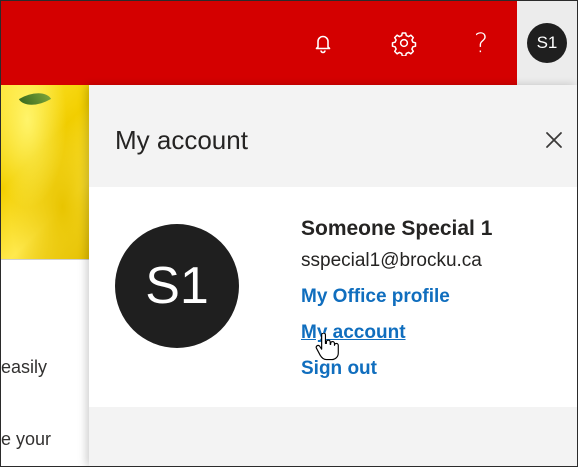 The height and width of the screenshot is (467, 578). I want to click on settings-button, so click(404, 43).